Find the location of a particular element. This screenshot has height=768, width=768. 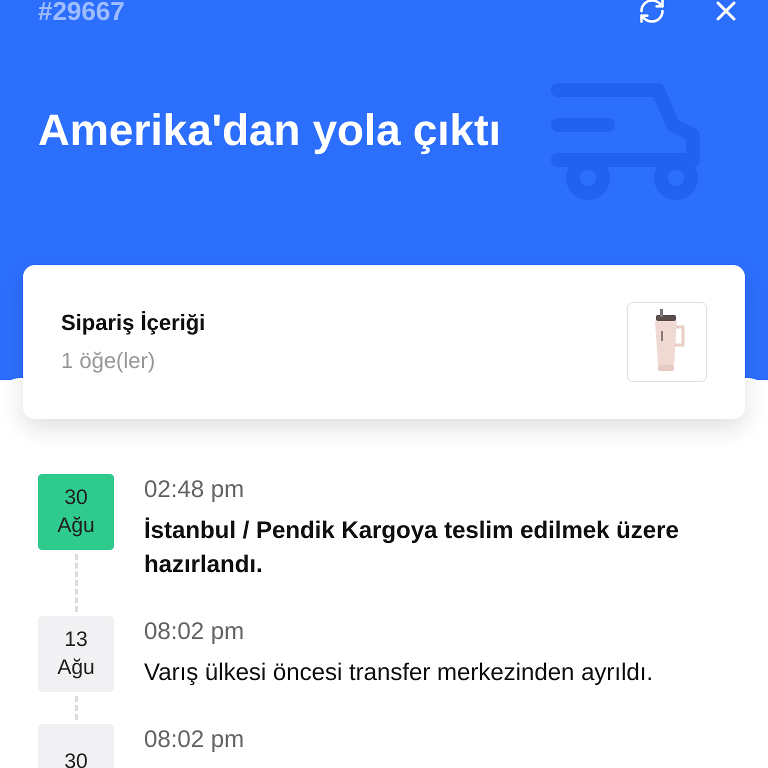

event-description: Varış ülkesi öncesi transfer merkezinden ayrıldı. is located at coordinates (399, 673).